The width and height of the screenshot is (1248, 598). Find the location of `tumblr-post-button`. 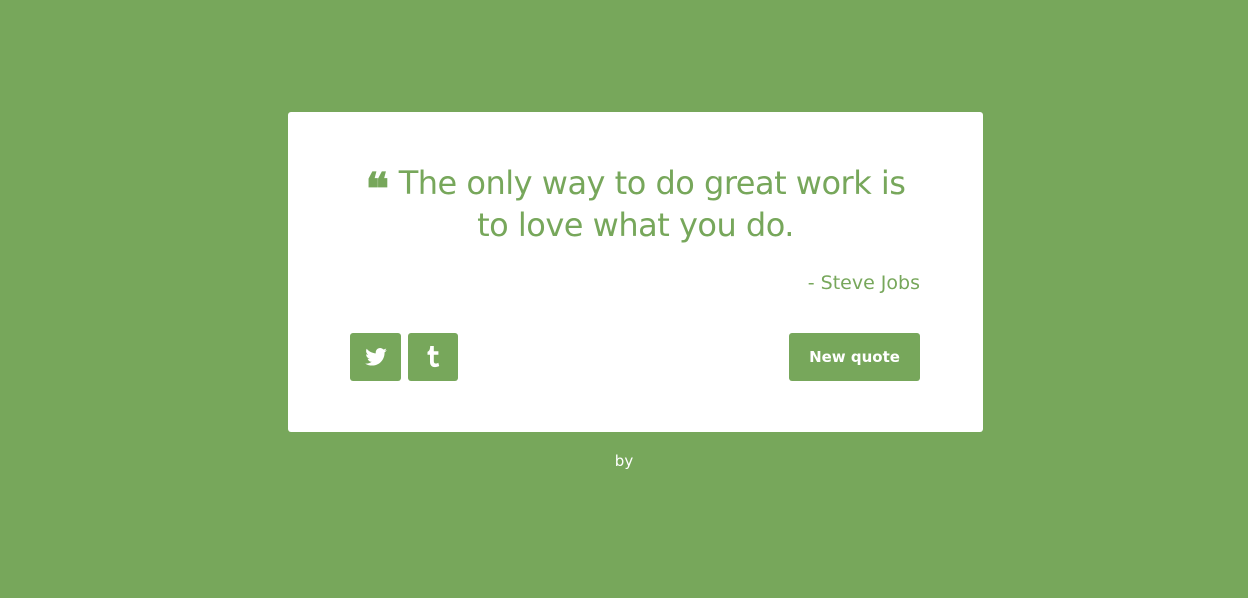

tumblr-post-button is located at coordinates (433, 357).